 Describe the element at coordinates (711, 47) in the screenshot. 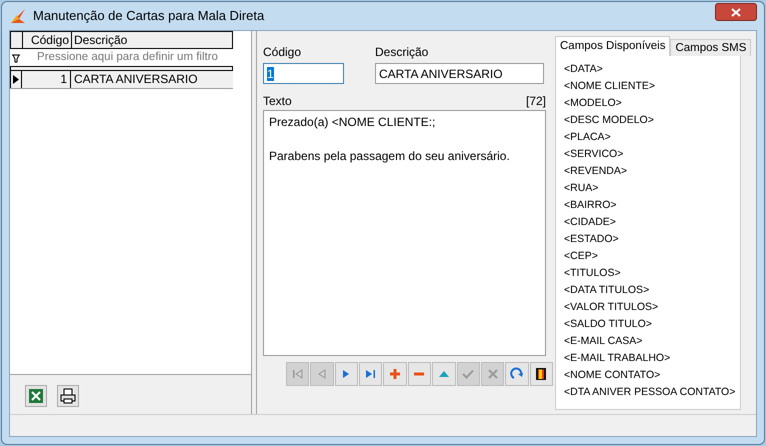

I see `tab: Campos SMS` at that location.